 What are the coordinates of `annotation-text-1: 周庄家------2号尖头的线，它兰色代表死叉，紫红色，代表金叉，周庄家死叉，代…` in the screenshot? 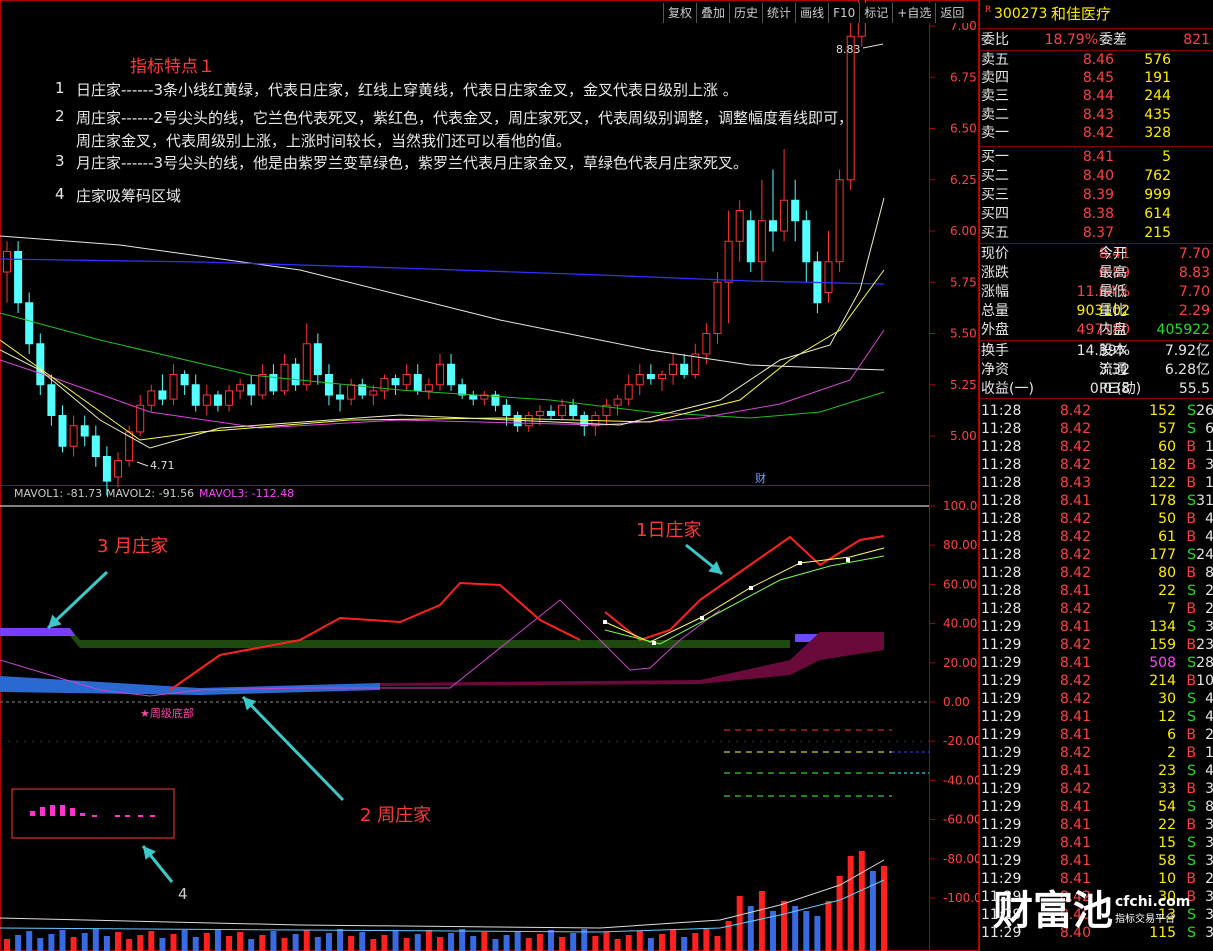 It's located at (465, 118).